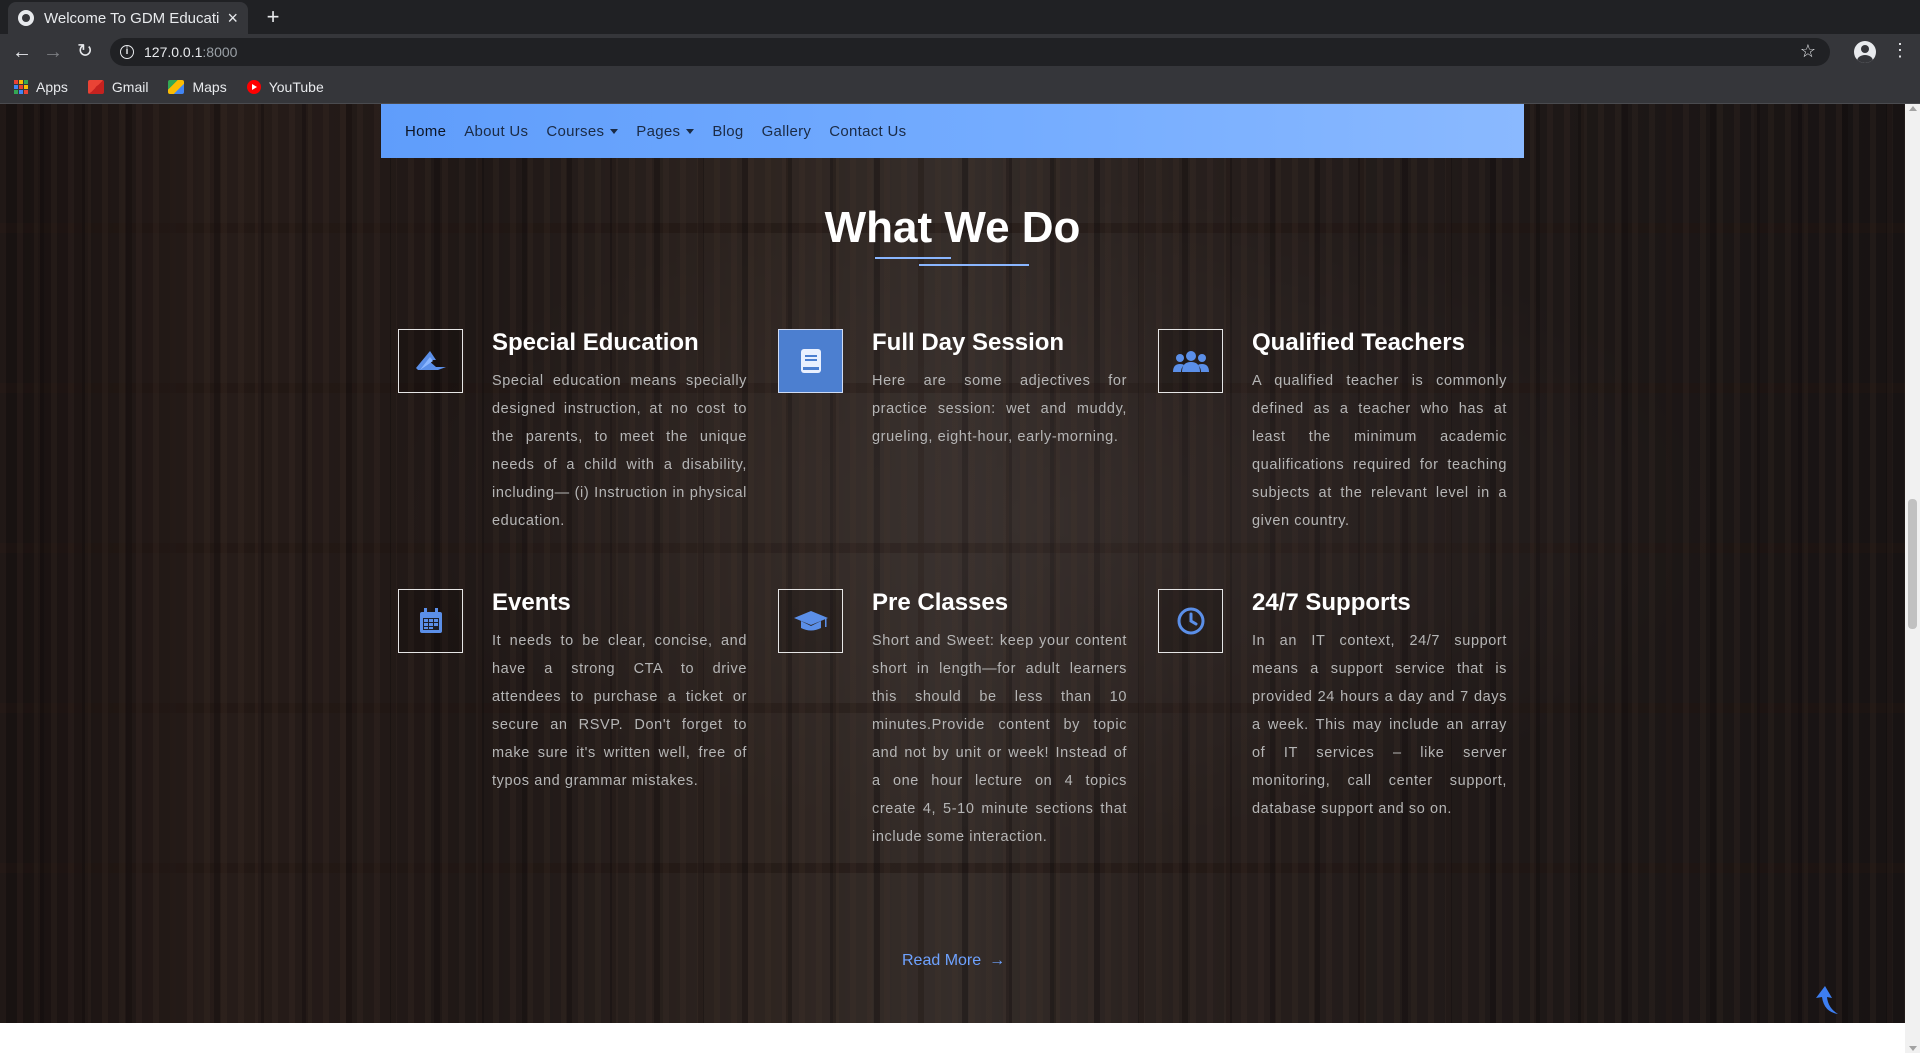 The width and height of the screenshot is (1920, 1053). Describe the element at coordinates (220, 52) in the screenshot. I see `url-port: :8000` at that location.